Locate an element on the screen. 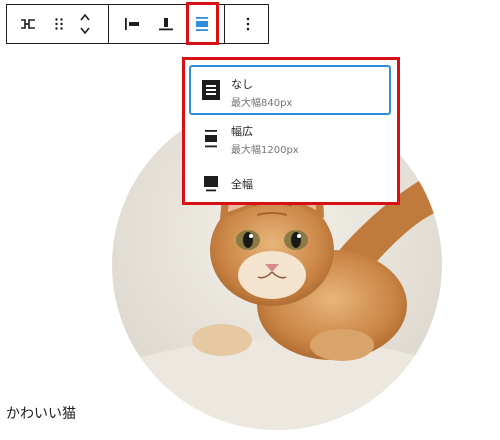 The width and height of the screenshot is (500, 440). move-up-down-icon is located at coordinates (85, 24).